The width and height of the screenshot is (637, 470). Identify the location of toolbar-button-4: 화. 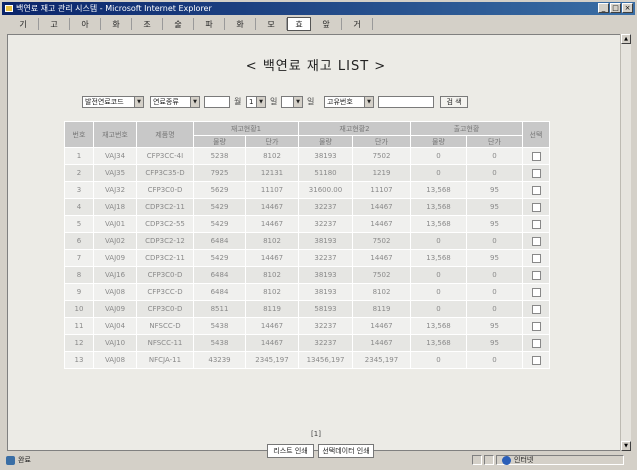
(116, 24).